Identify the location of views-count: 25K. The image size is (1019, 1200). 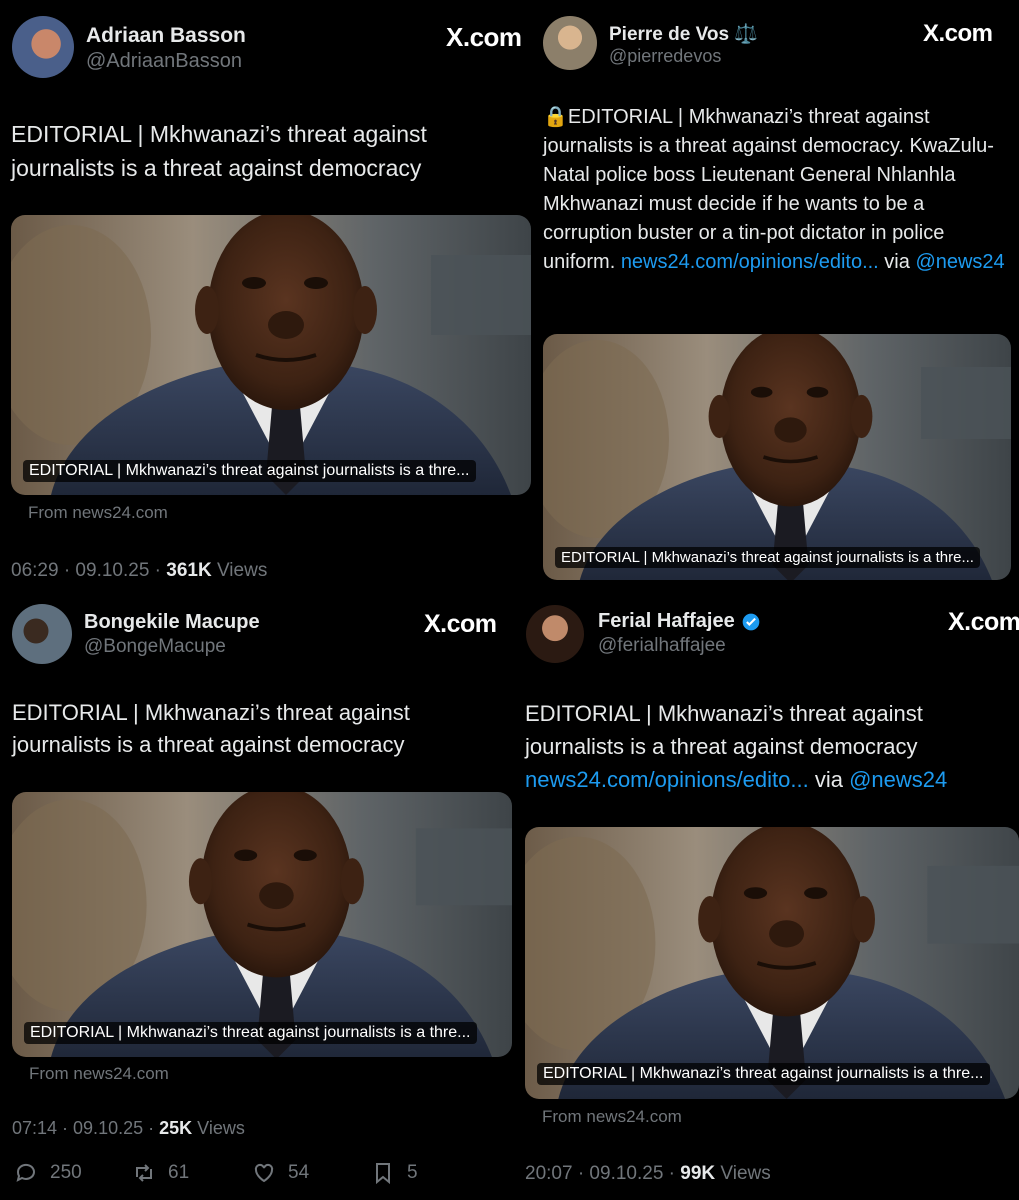
(176, 1128).